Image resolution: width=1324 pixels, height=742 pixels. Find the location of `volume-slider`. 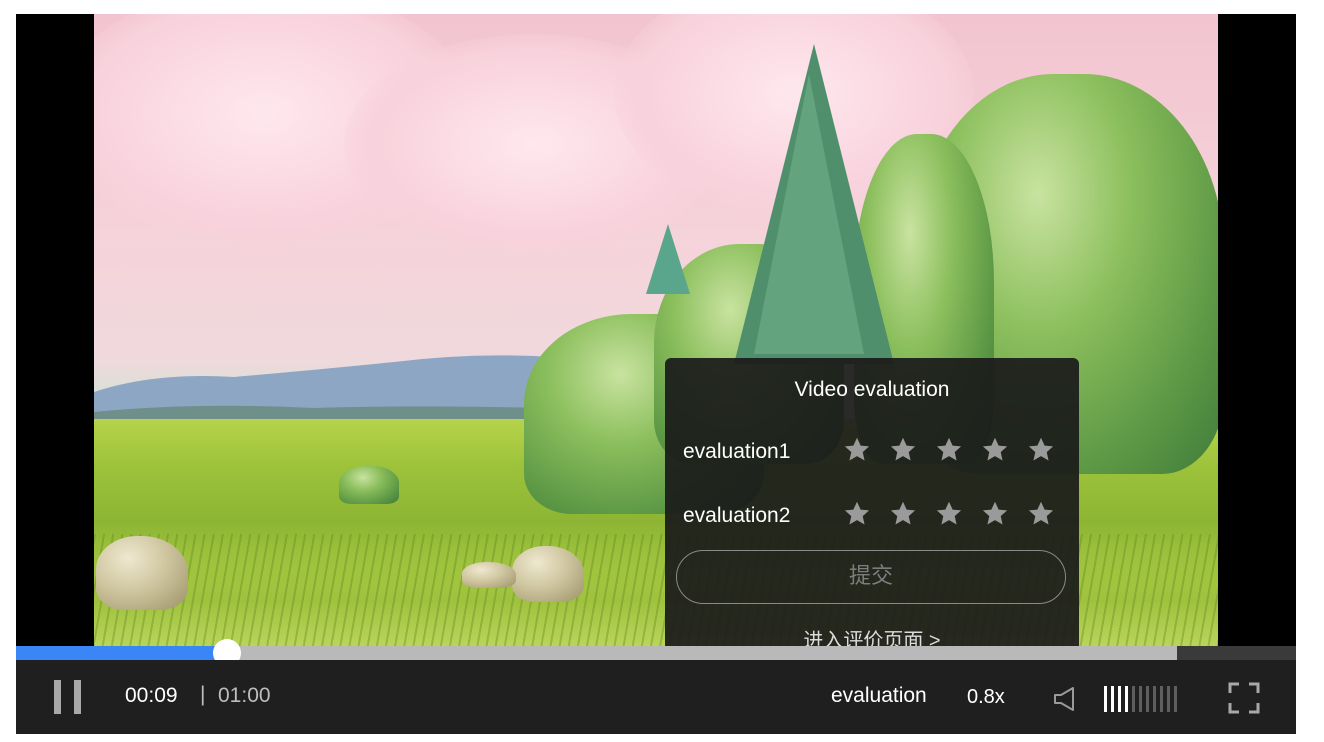

volume-slider is located at coordinates (1140, 699).